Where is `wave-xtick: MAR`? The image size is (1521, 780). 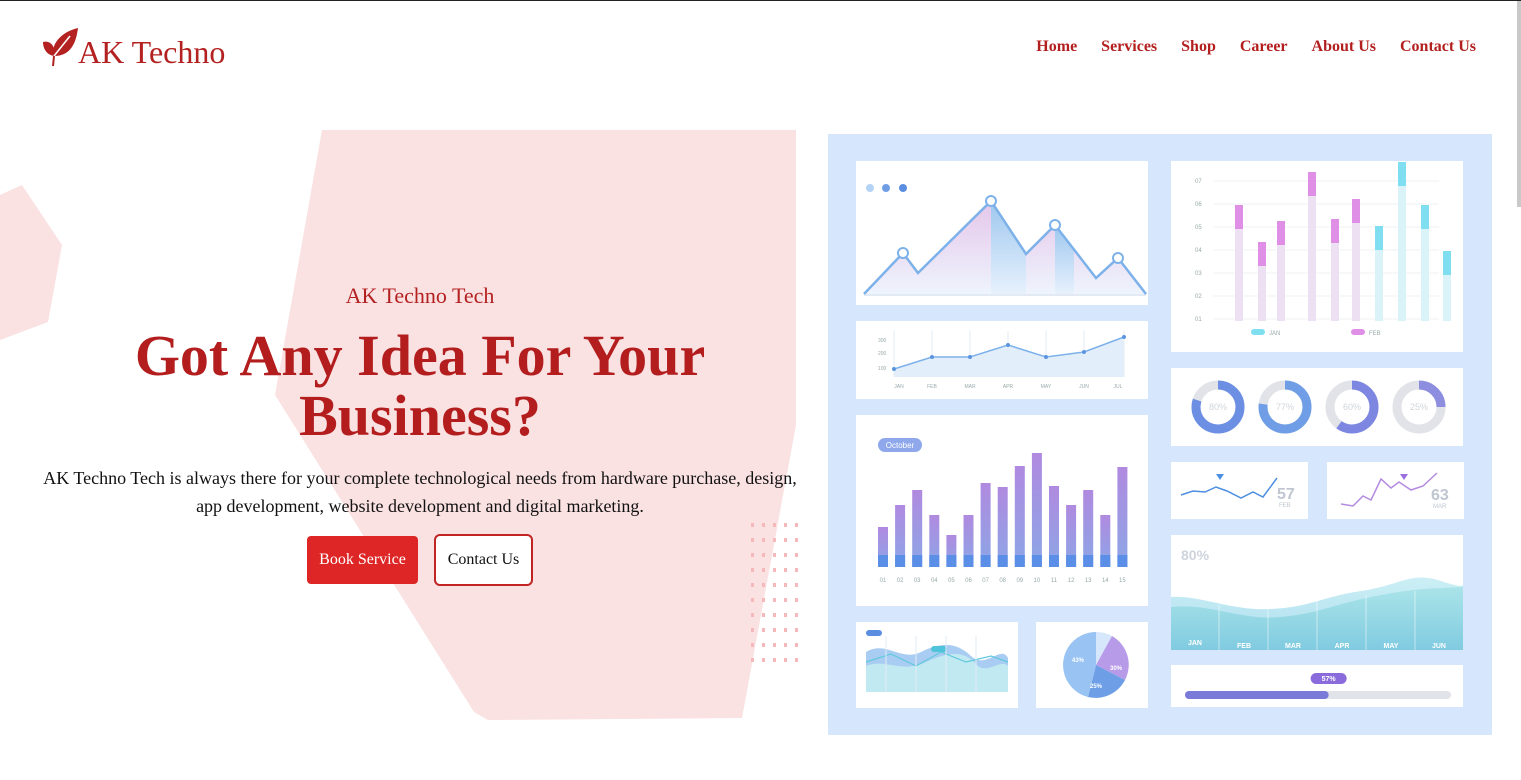 wave-xtick: MAR is located at coordinates (1293, 646).